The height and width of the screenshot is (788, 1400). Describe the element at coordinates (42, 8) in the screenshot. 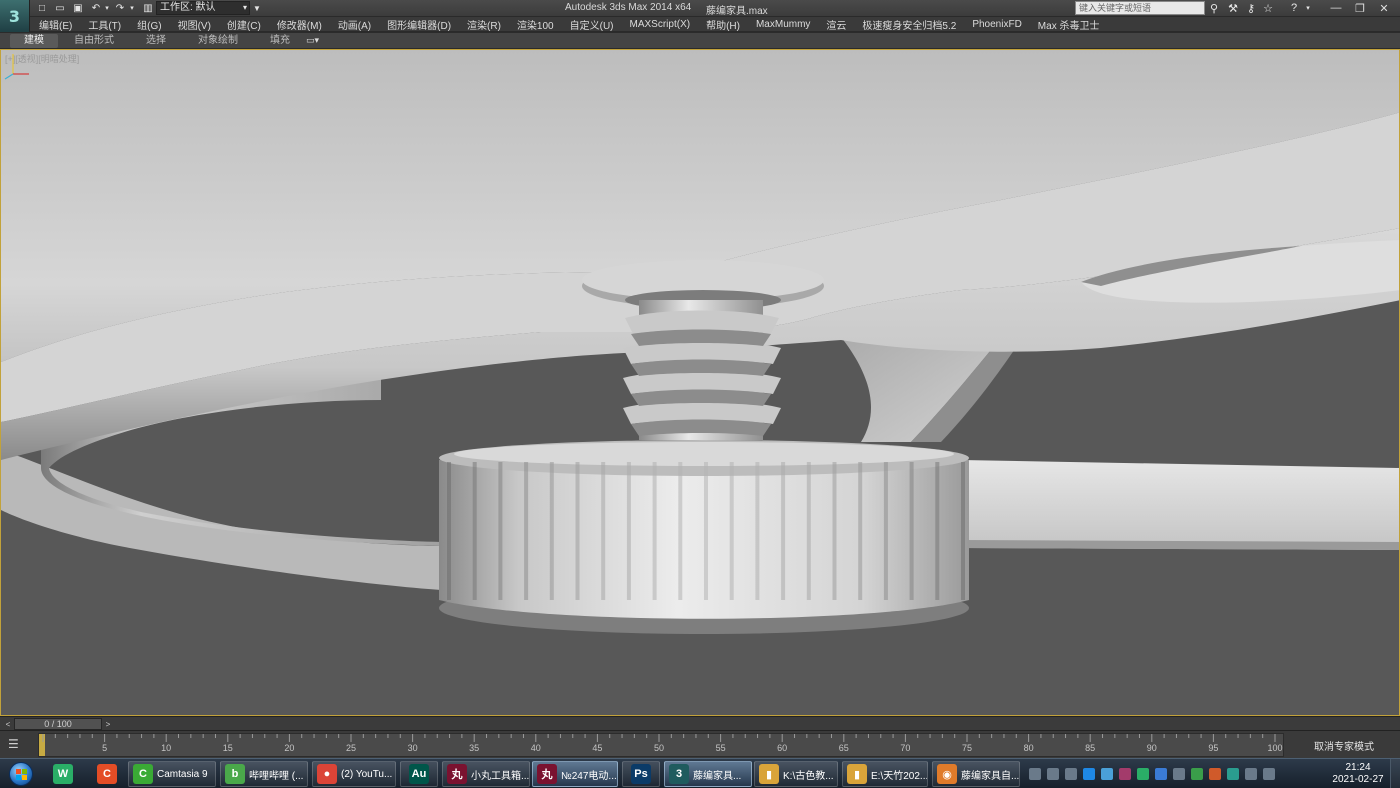

I see `new-file-icon: □` at that location.